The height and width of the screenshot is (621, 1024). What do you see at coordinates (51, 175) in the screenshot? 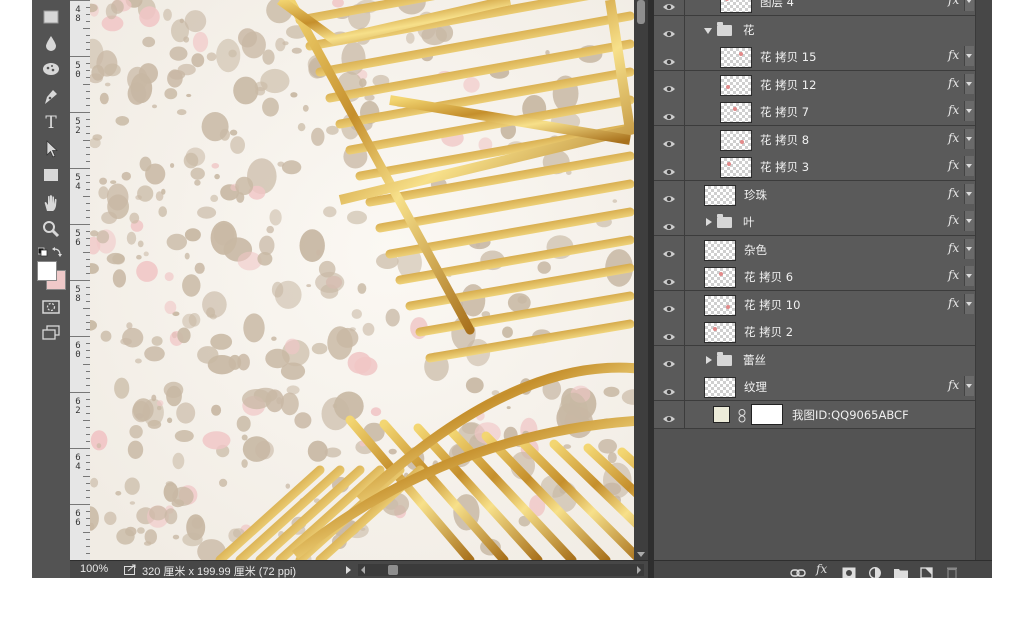
I see `rectangle-shape-icon` at bounding box center [51, 175].